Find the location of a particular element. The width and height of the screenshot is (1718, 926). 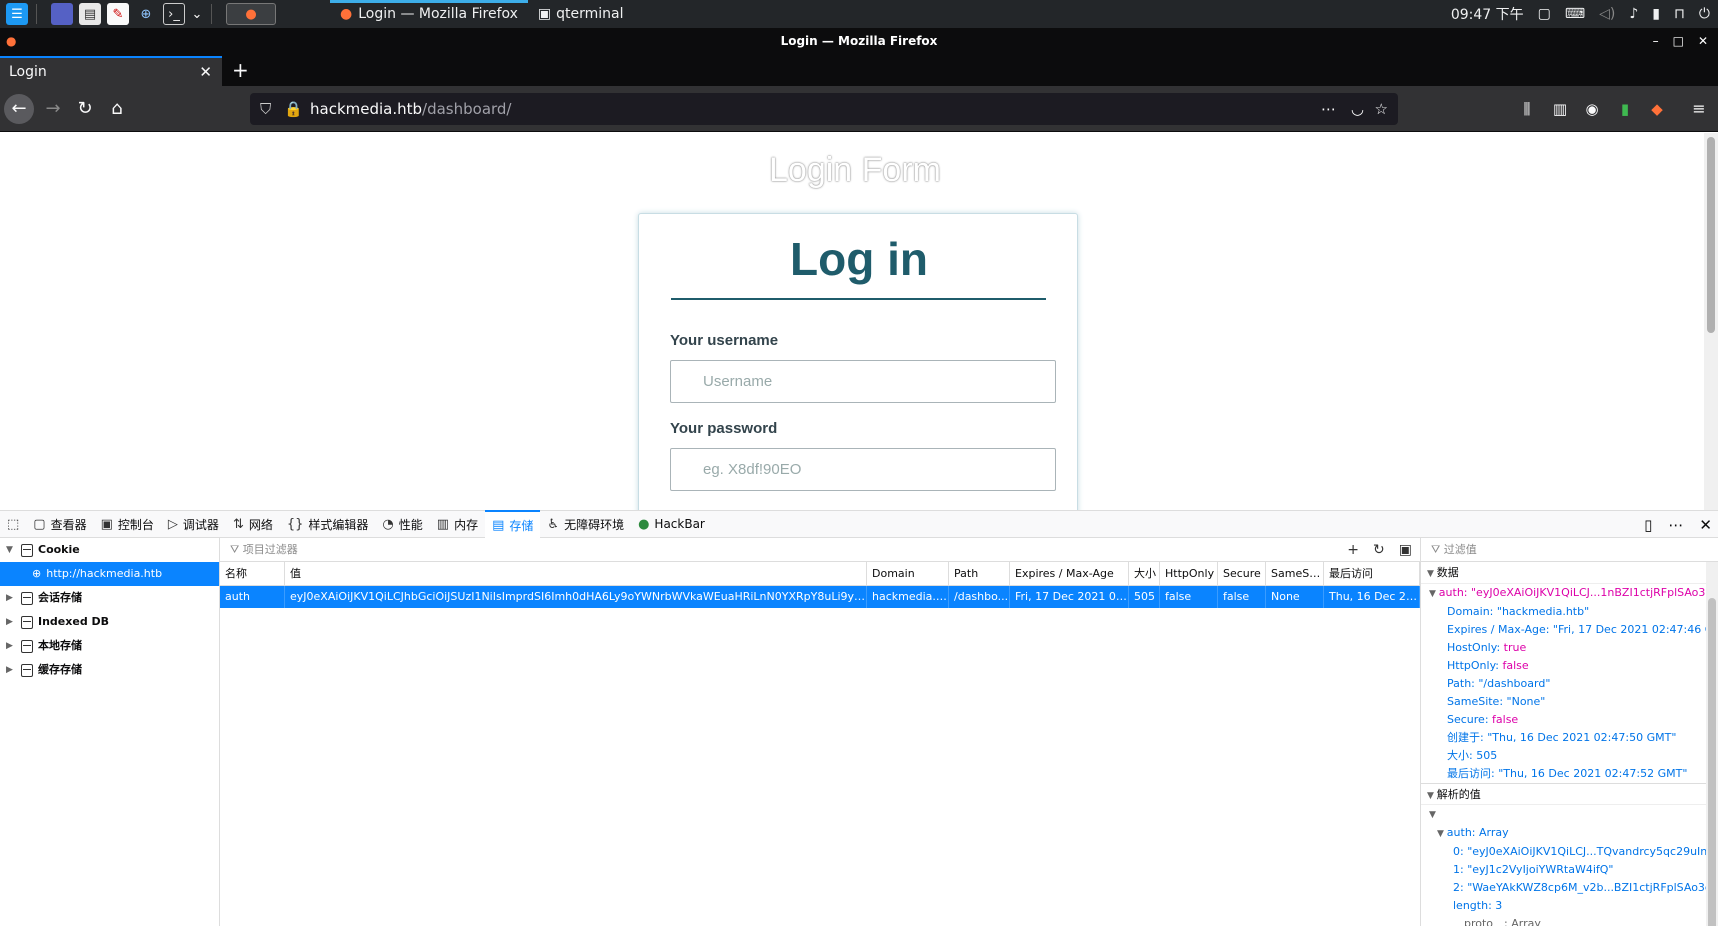

detail-secure-line: Secure: false is located at coordinates (1582, 720).